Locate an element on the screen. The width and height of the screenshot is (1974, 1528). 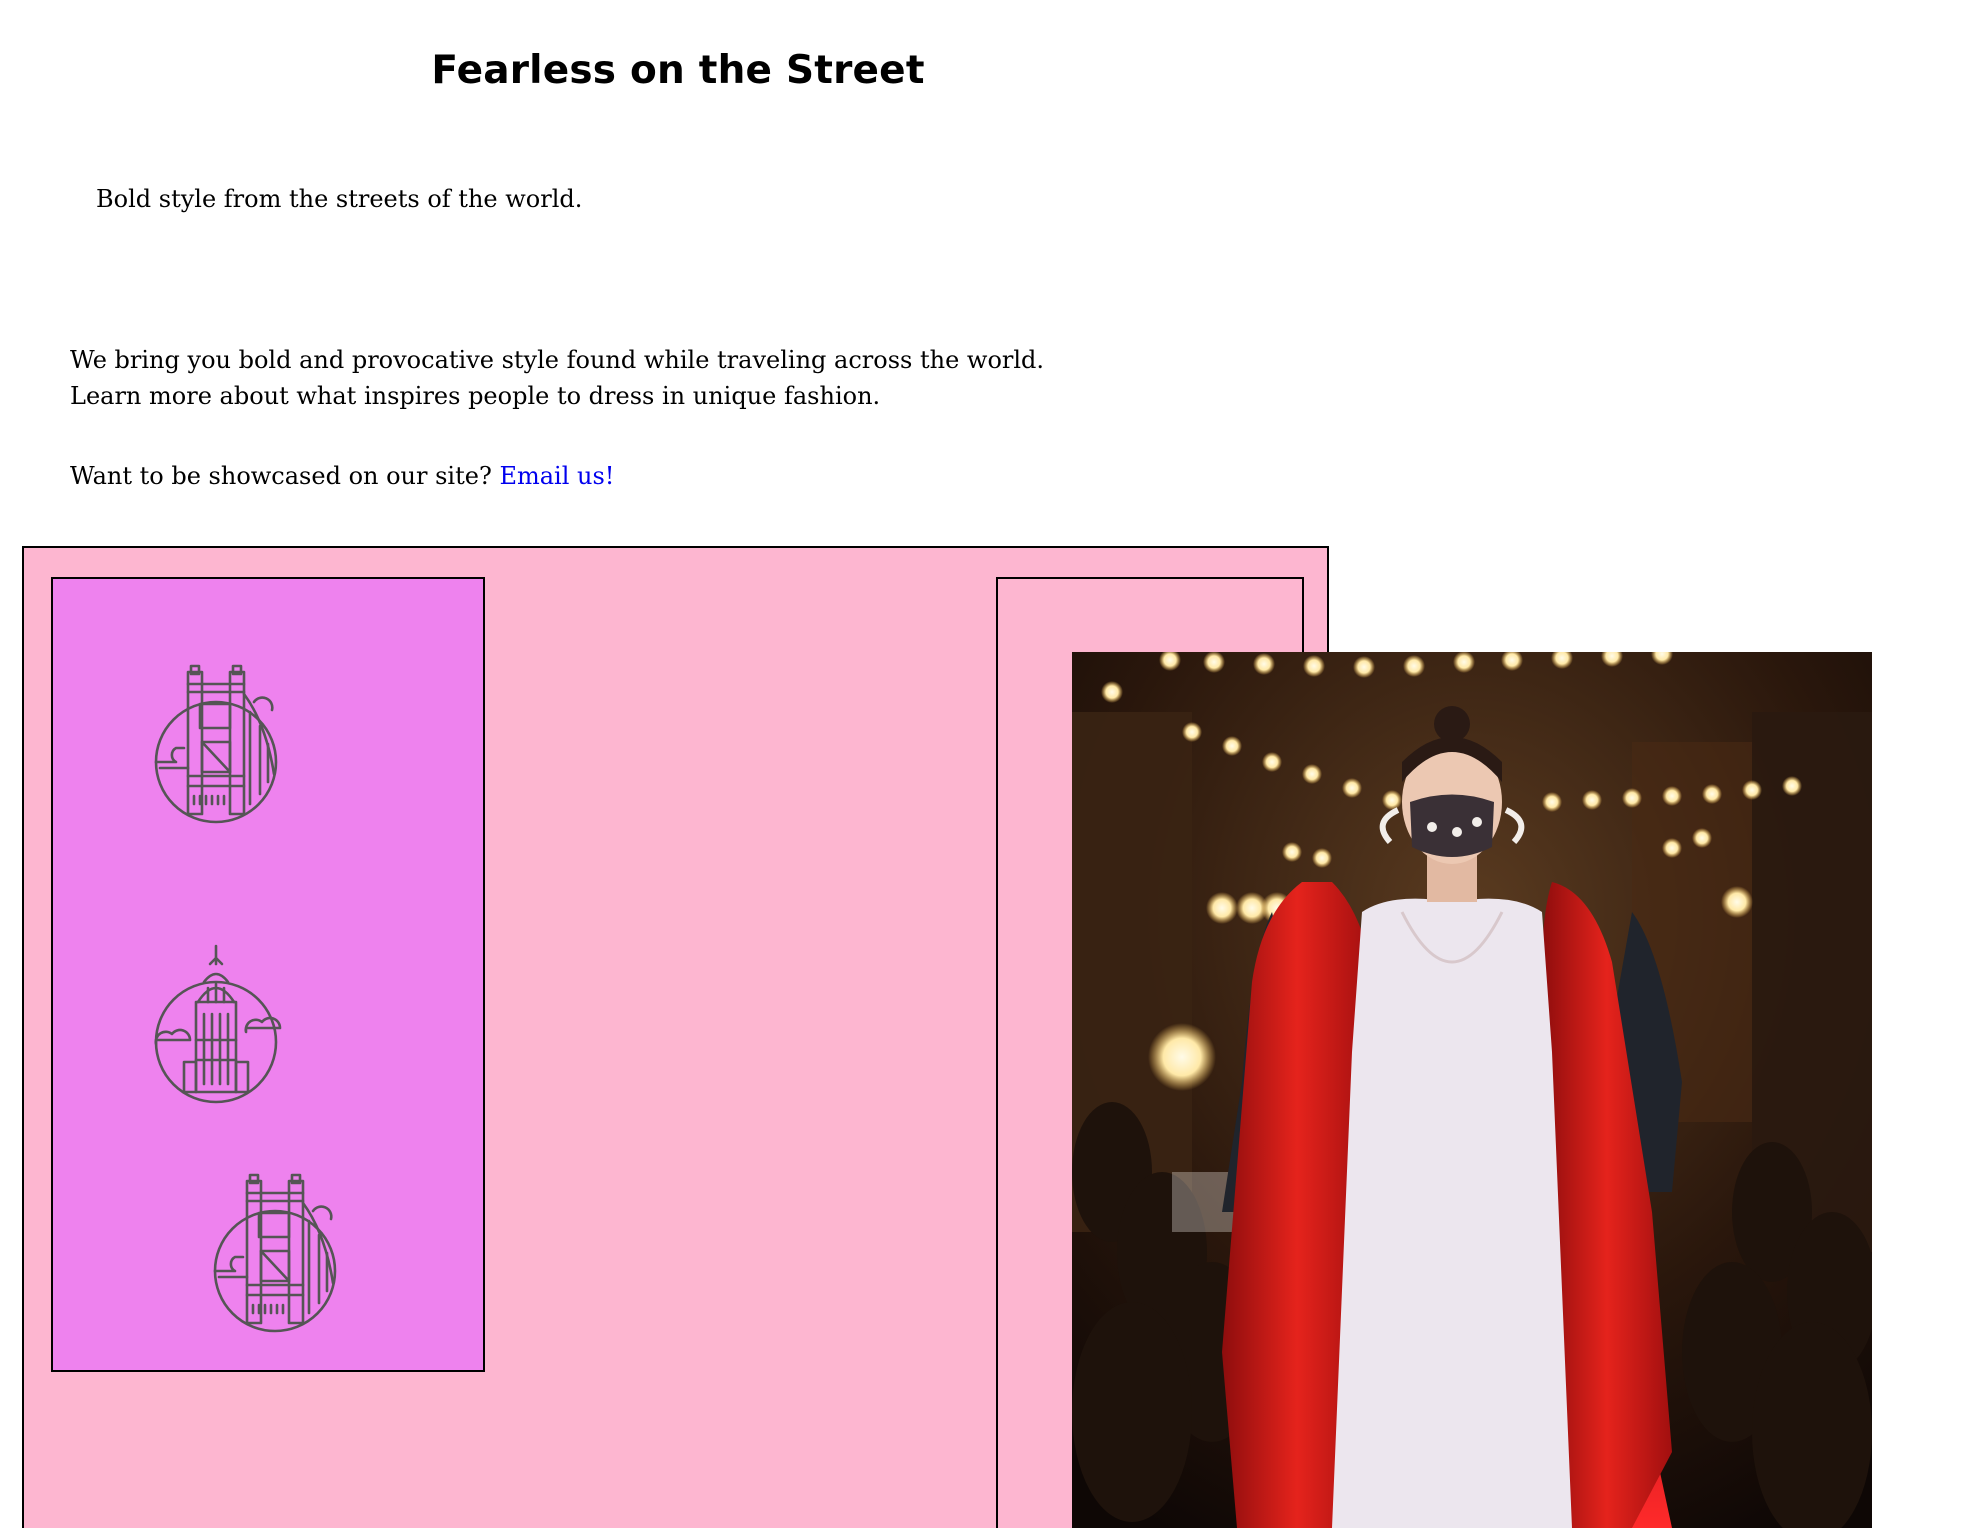
cta-text: Want to be showcased on our site? is located at coordinates (281, 476).